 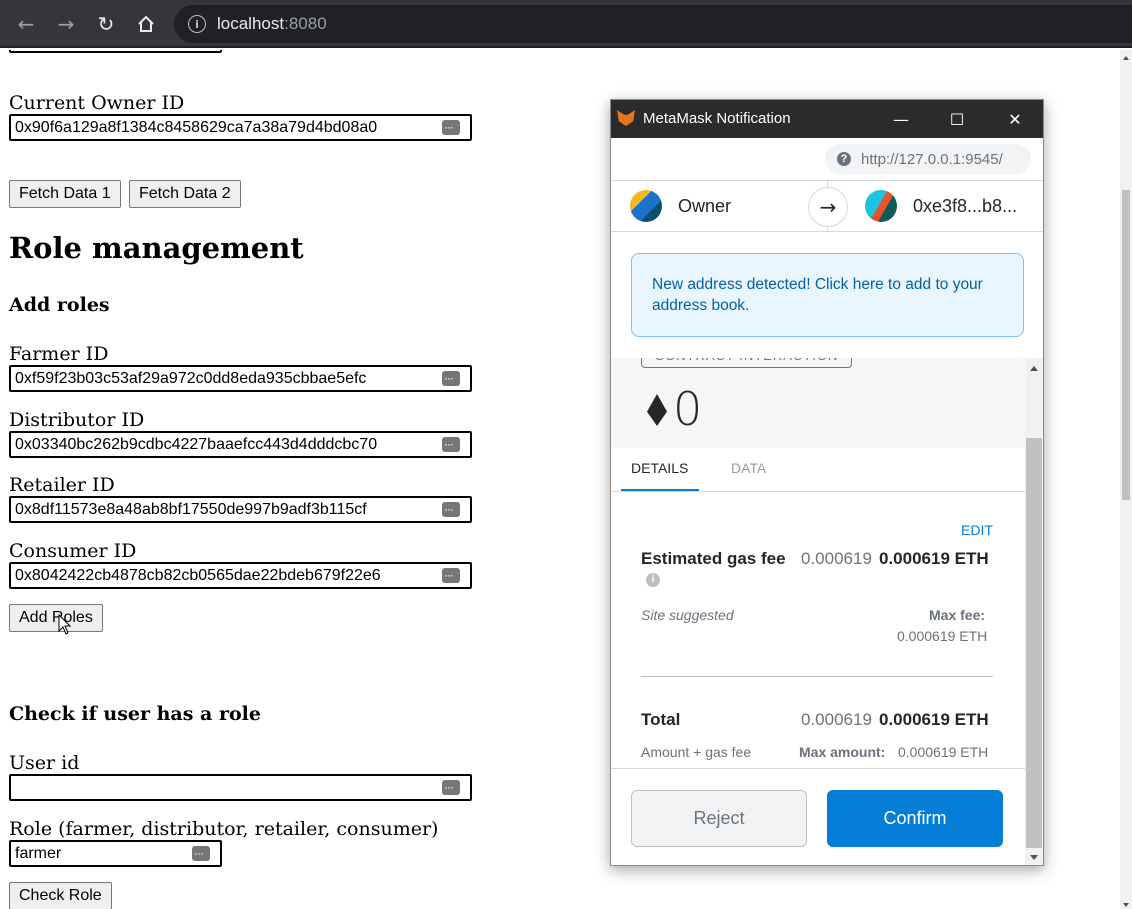 What do you see at coordinates (836, 558) in the screenshot?
I see `gas-value-muted: 0.000619` at bounding box center [836, 558].